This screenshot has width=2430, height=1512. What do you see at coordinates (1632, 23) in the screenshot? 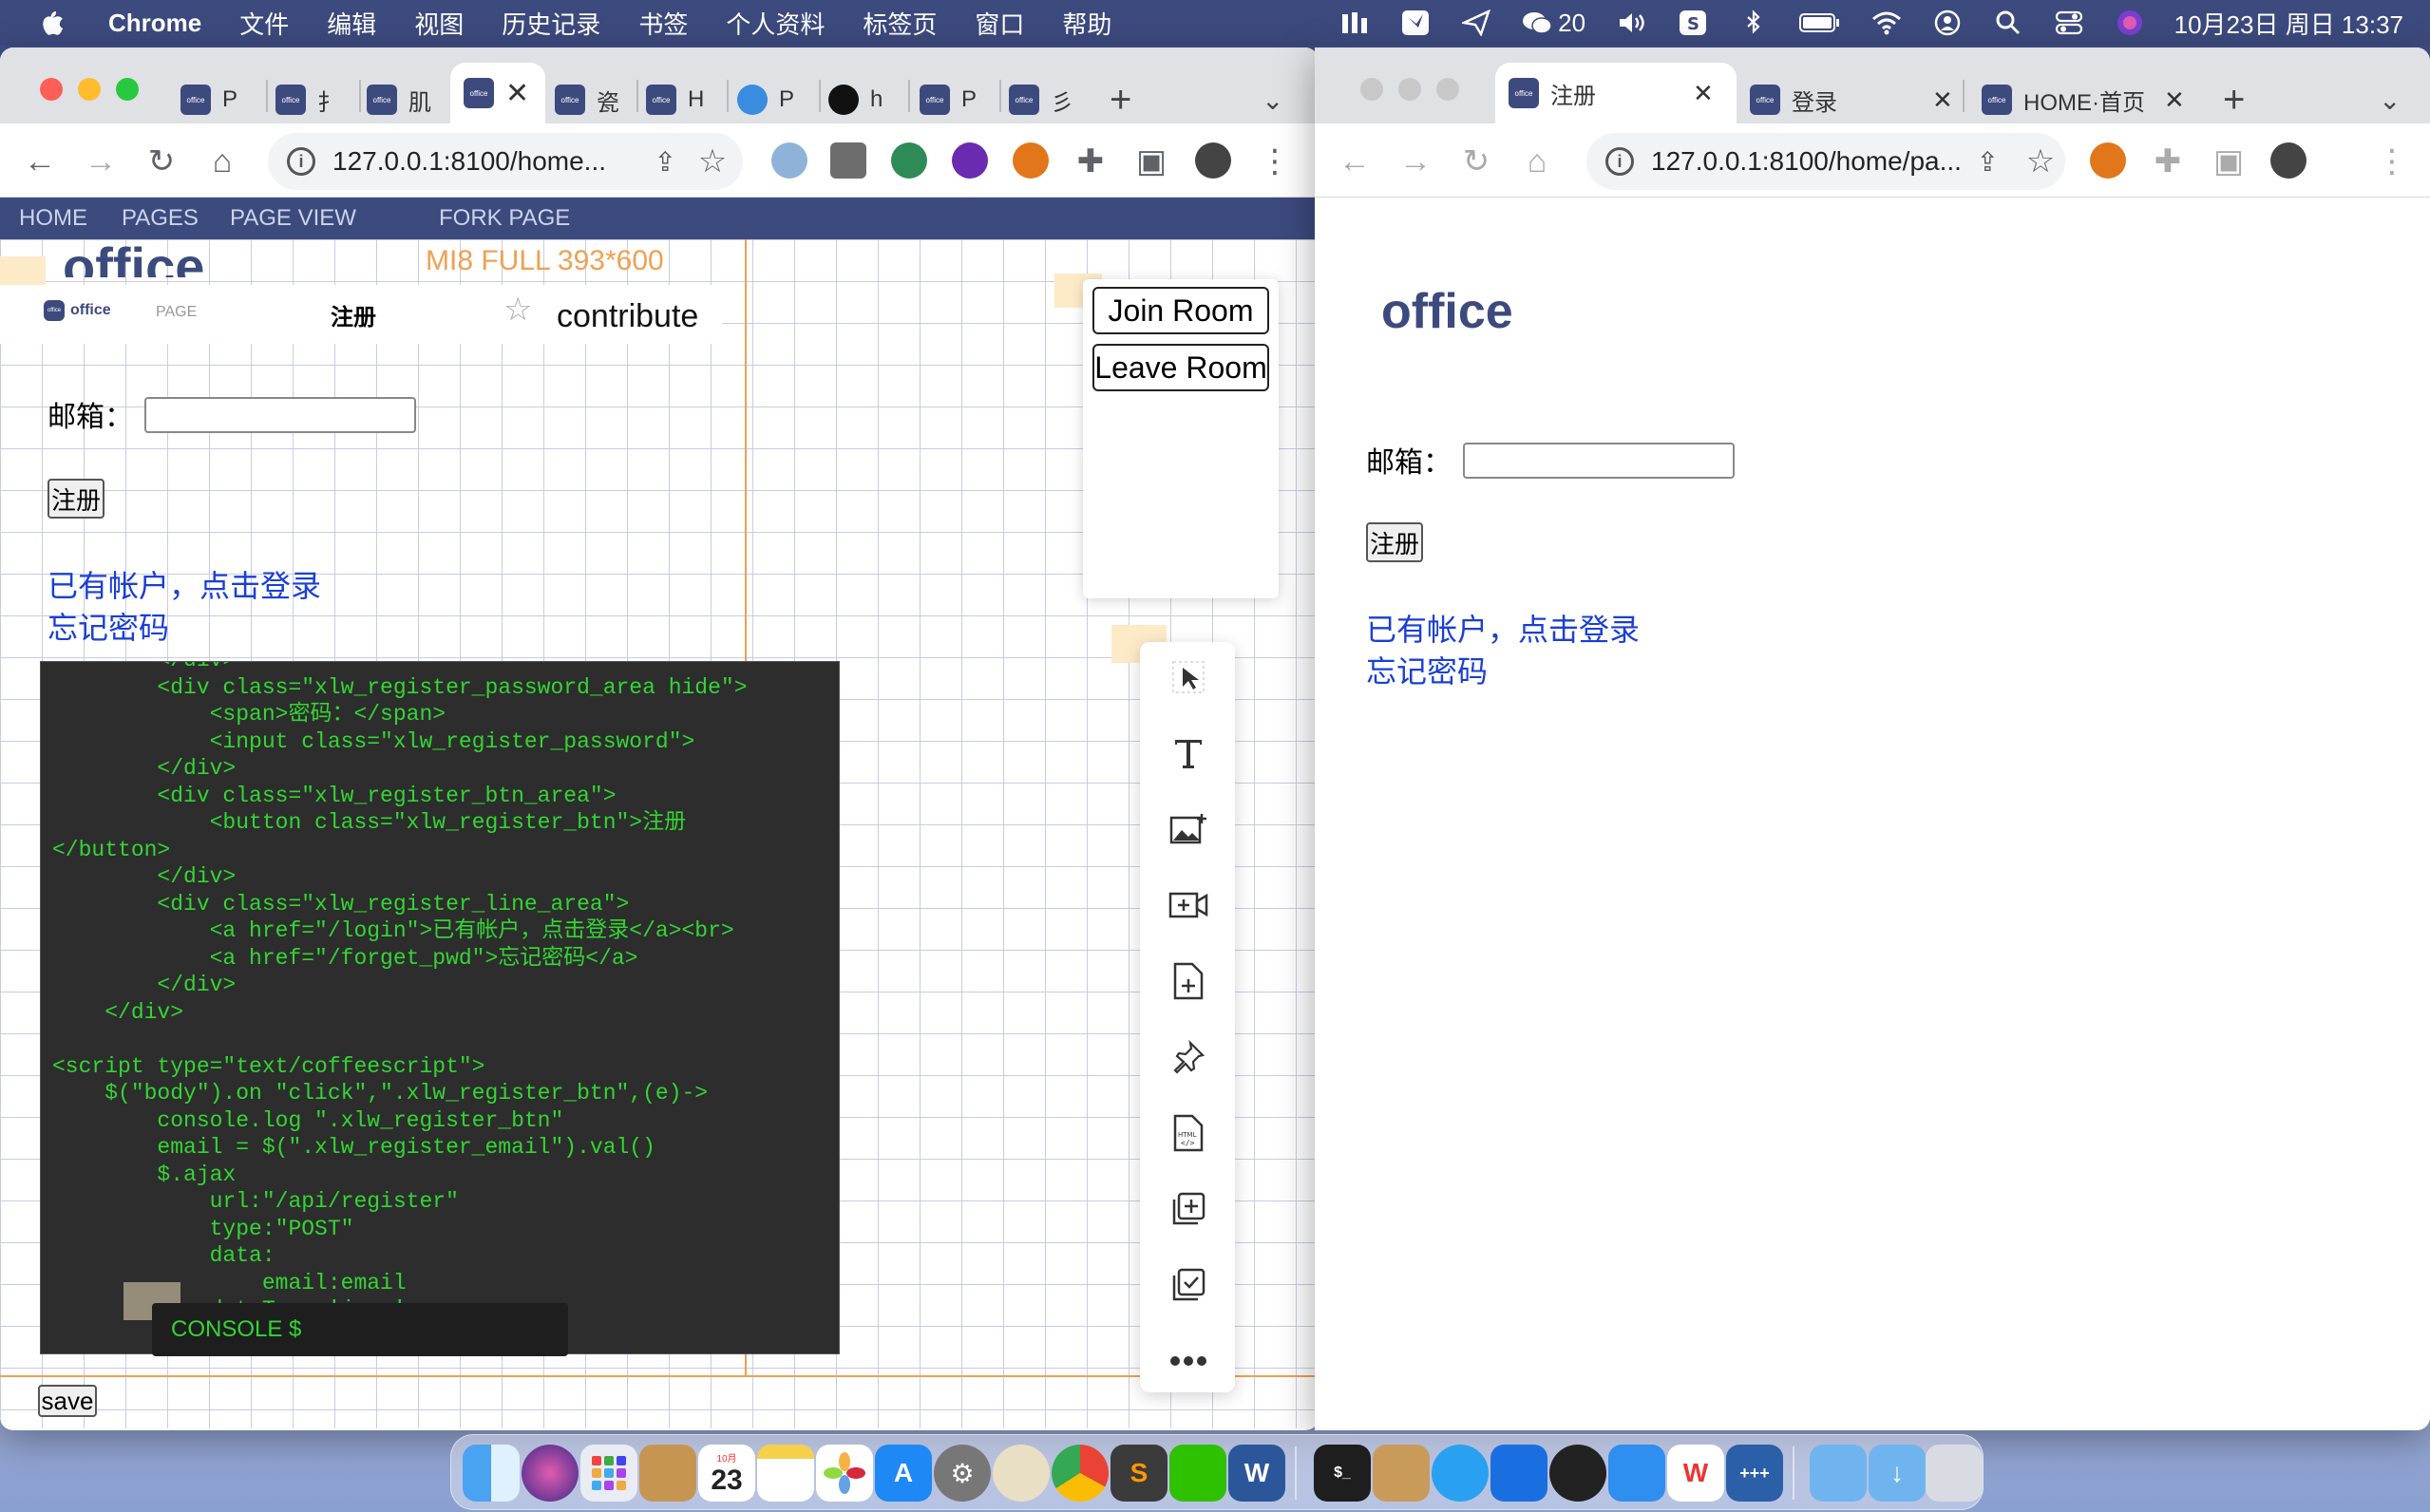
I see `volume-icon` at bounding box center [1632, 23].